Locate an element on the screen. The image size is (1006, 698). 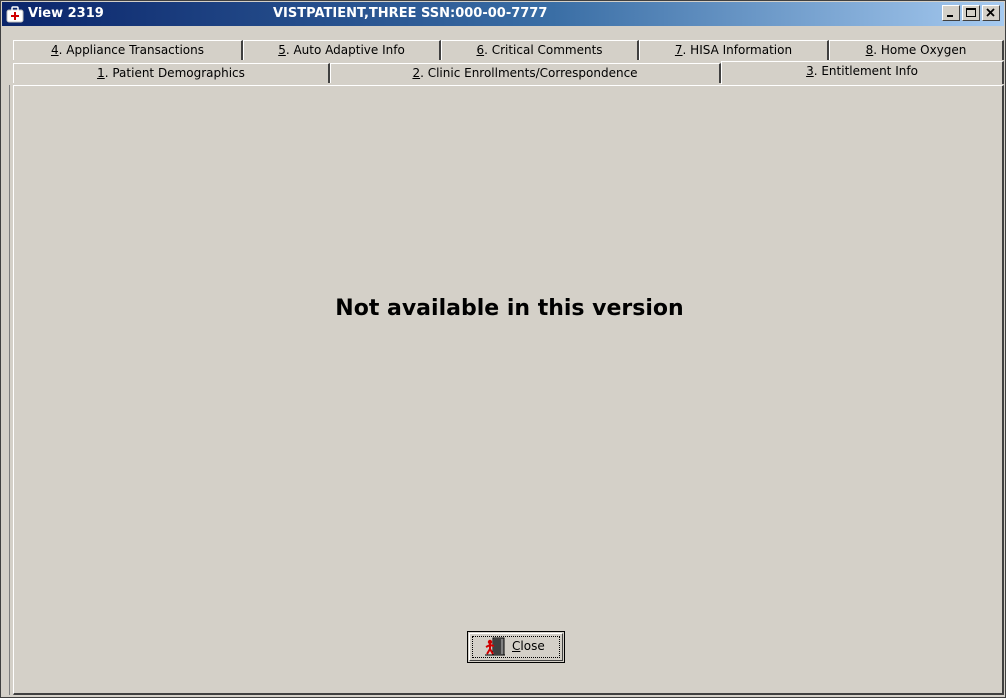
close-window-button is located at coordinates (991, 13).